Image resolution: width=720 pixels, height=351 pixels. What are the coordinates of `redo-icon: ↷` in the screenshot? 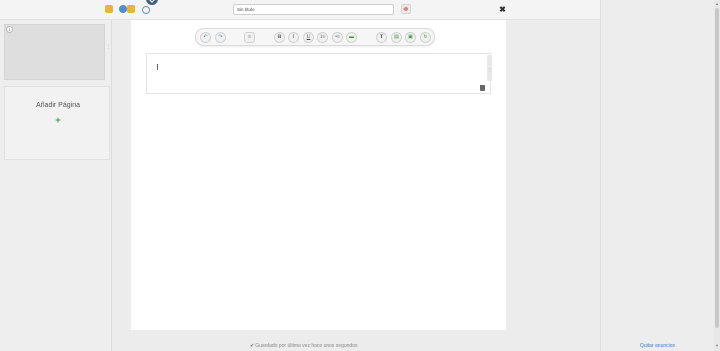 It's located at (220, 37).